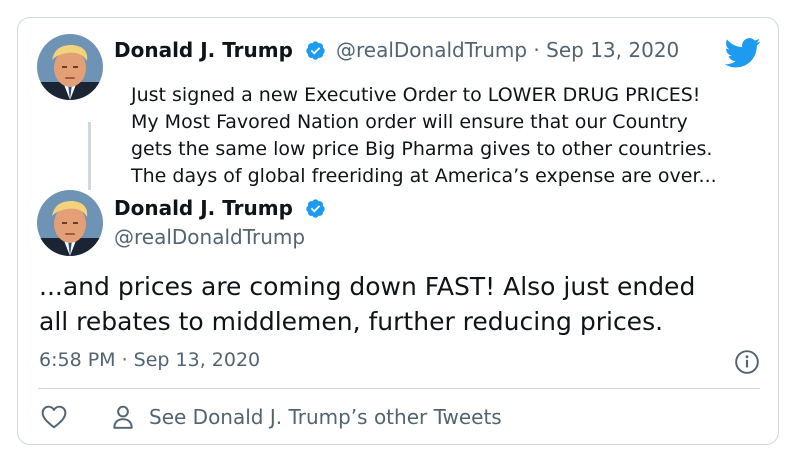 This screenshot has width=799, height=464. What do you see at coordinates (203, 208) in the screenshot?
I see `main-author-name: Donald J. Trump` at bounding box center [203, 208].